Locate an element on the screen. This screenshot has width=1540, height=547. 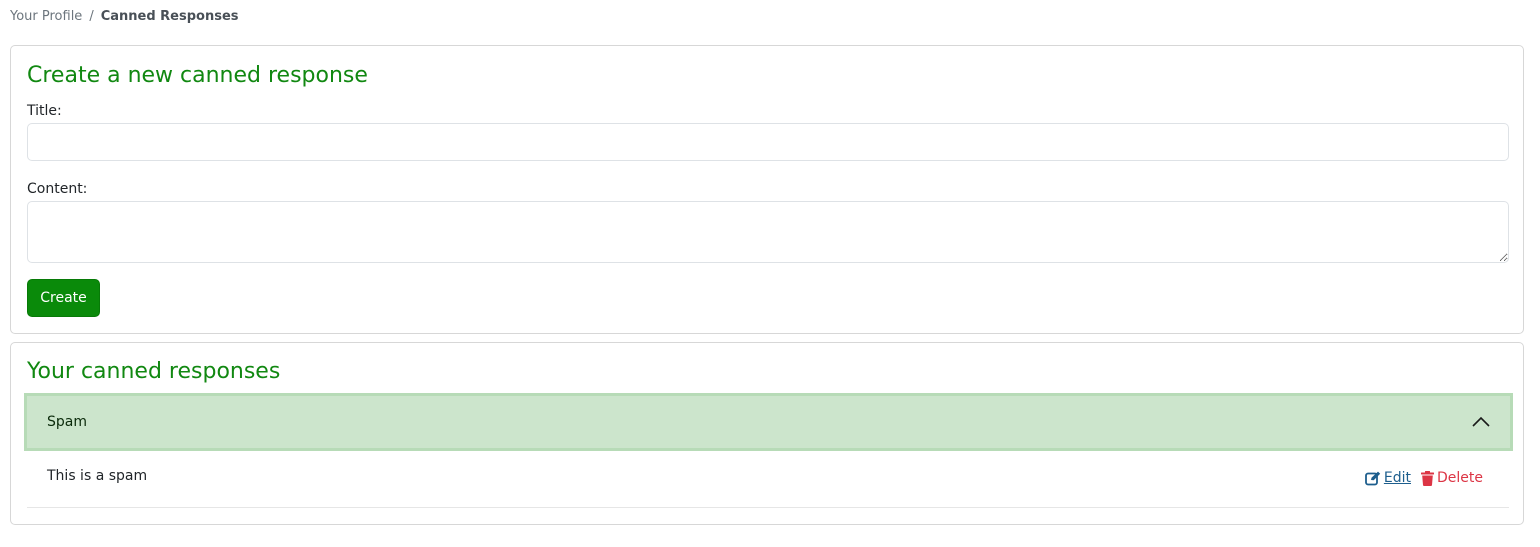
list-heading: Your canned responses is located at coordinates (154, 371).